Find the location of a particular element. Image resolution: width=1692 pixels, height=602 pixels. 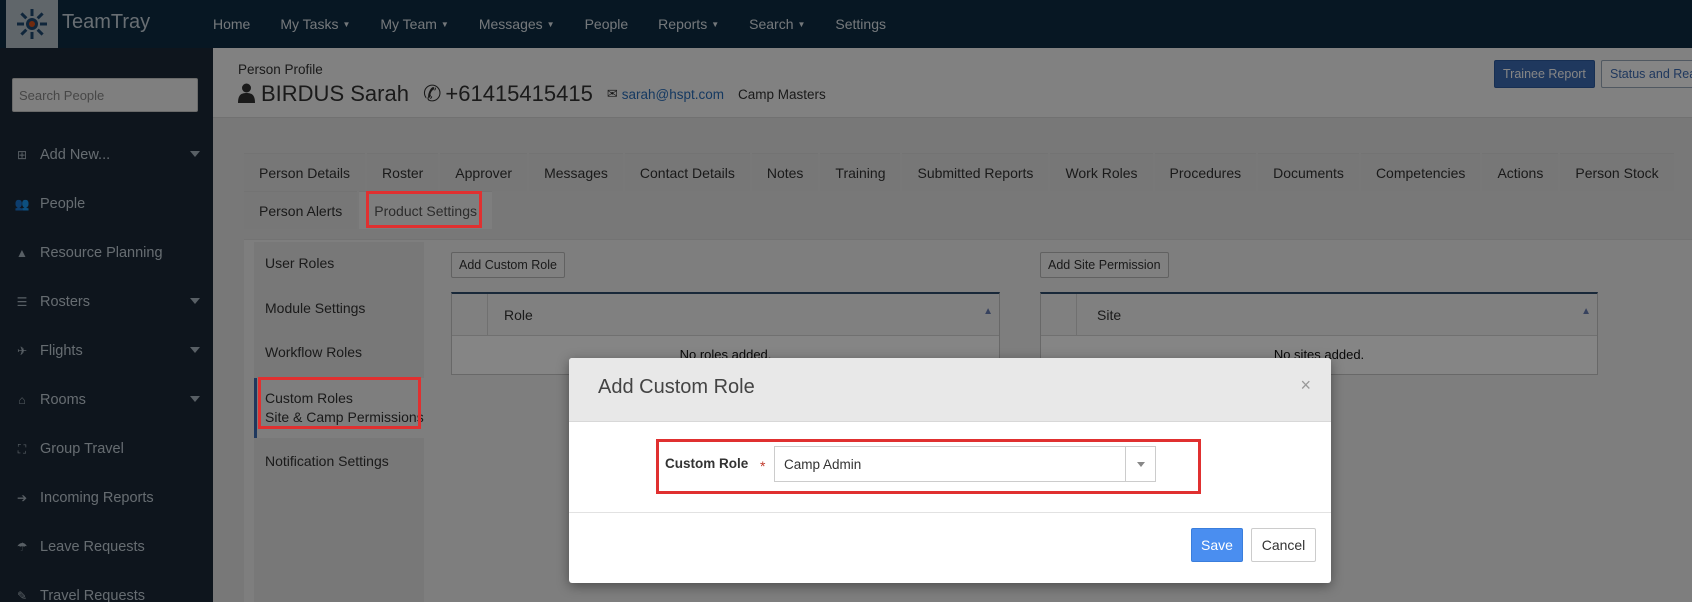

dialog-title: Add Custom Role is located at coordinates (676, 387).